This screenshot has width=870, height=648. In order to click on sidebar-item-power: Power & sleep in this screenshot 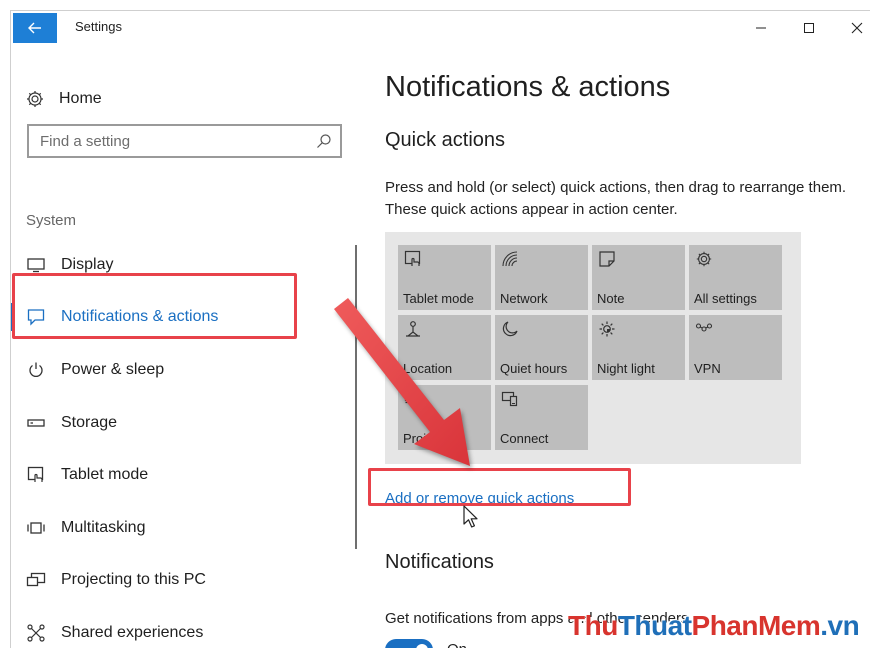, I will do `click(183, 370)`.